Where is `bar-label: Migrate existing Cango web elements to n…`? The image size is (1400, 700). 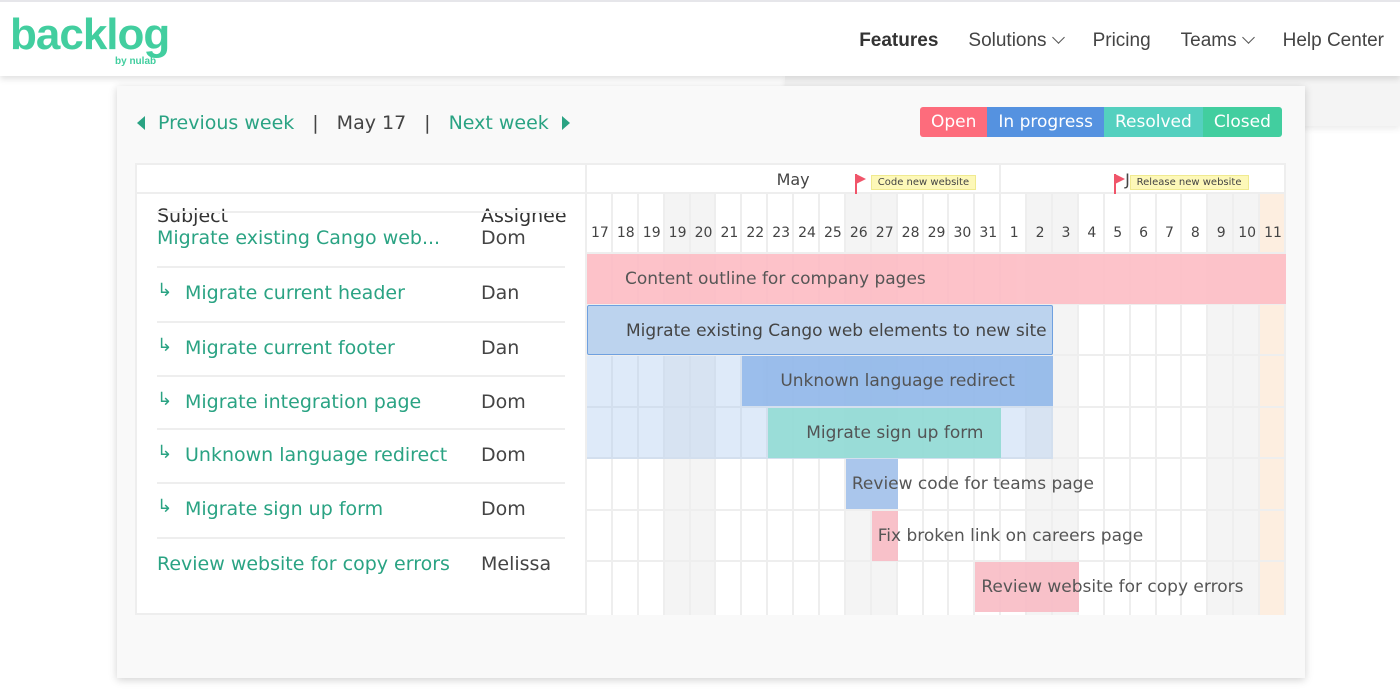
bar-label: Migrate existing Cango web elements to n… is located at coordinates (836, 331).